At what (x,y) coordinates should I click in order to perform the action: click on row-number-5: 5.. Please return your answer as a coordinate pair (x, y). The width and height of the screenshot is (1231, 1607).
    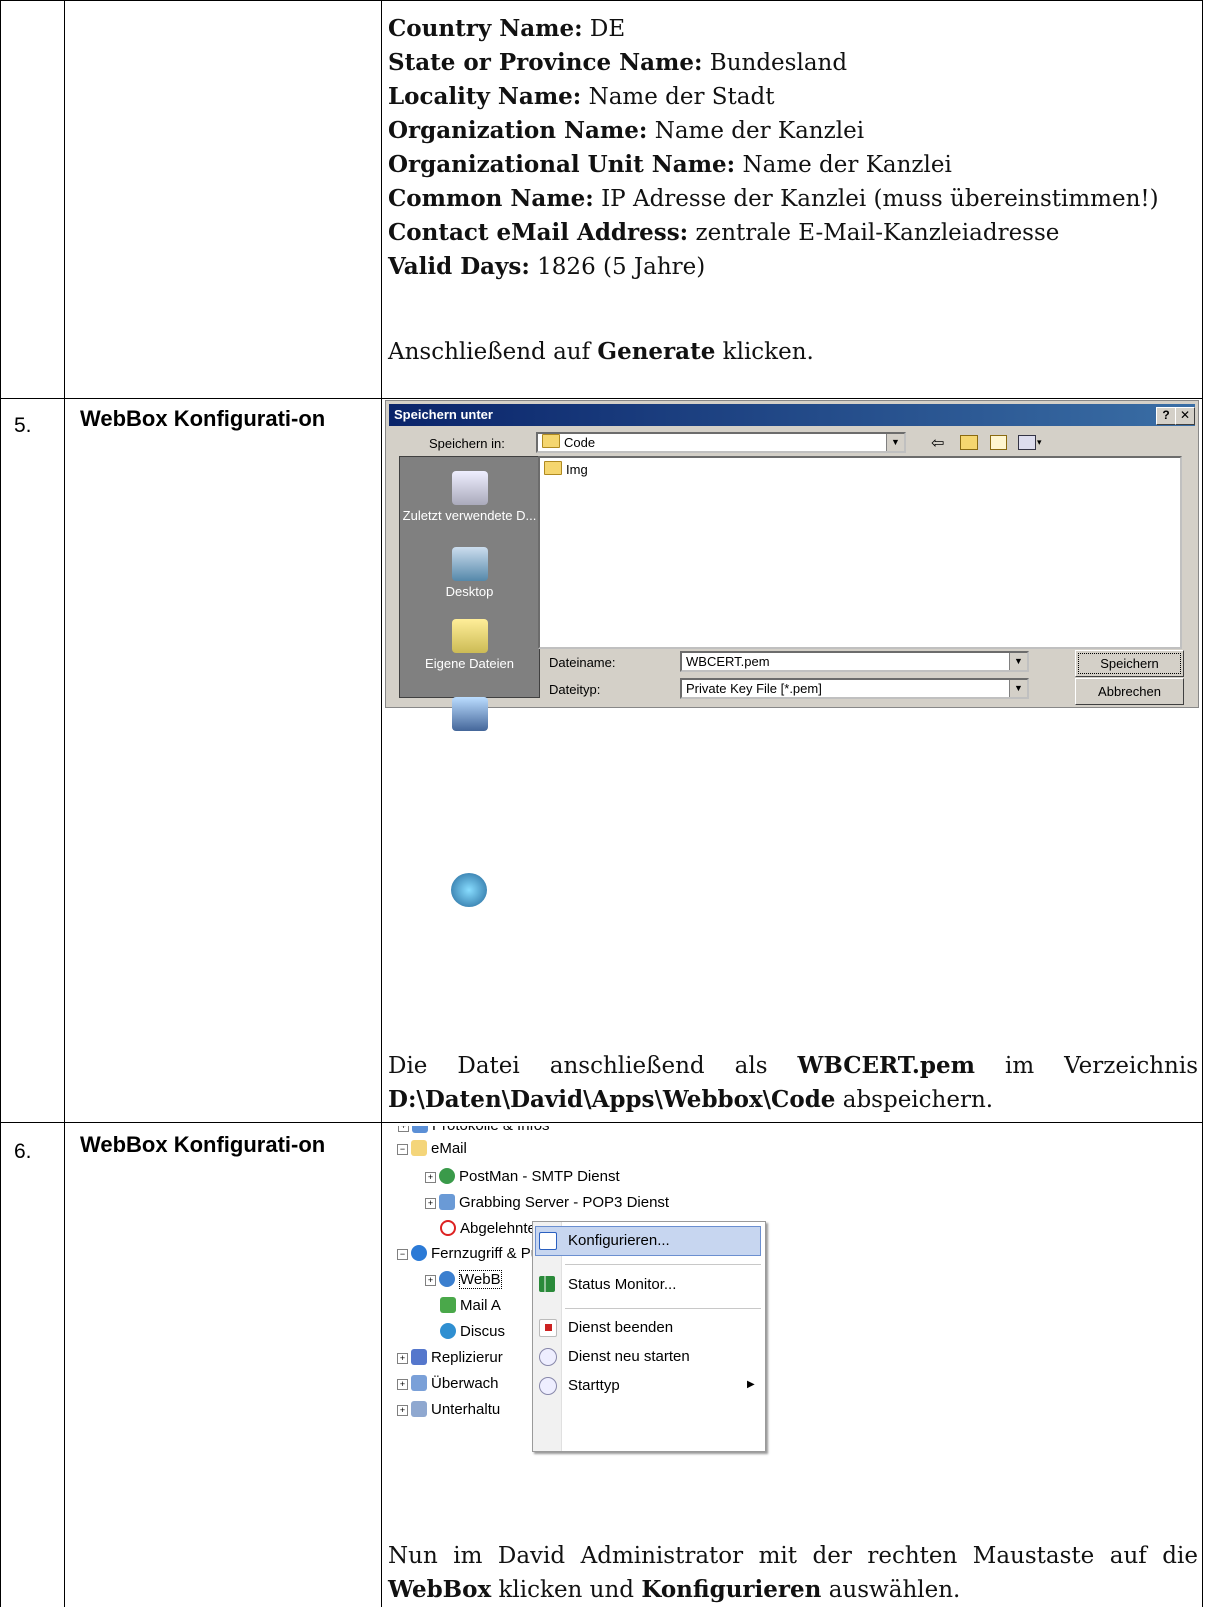
    Looking at the image, I should click on (23, 425).